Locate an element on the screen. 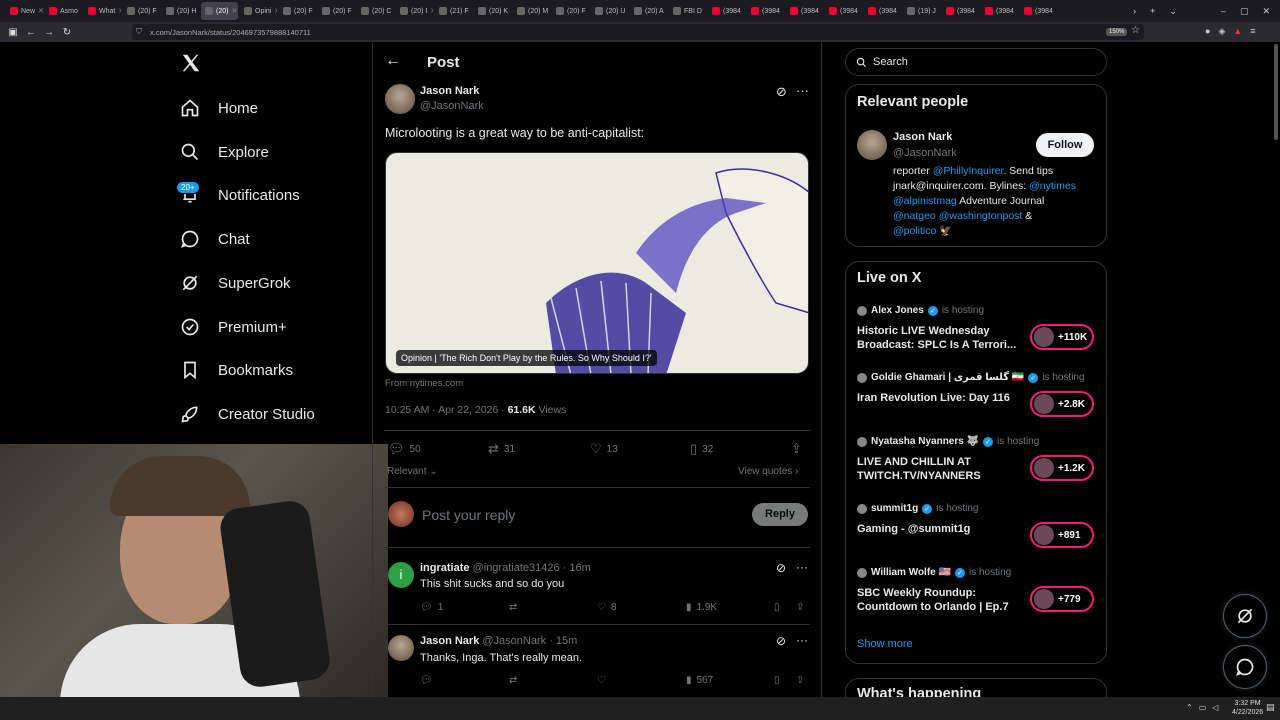  live-listener-count: +2.8K is located at coordinates (1062, 404).